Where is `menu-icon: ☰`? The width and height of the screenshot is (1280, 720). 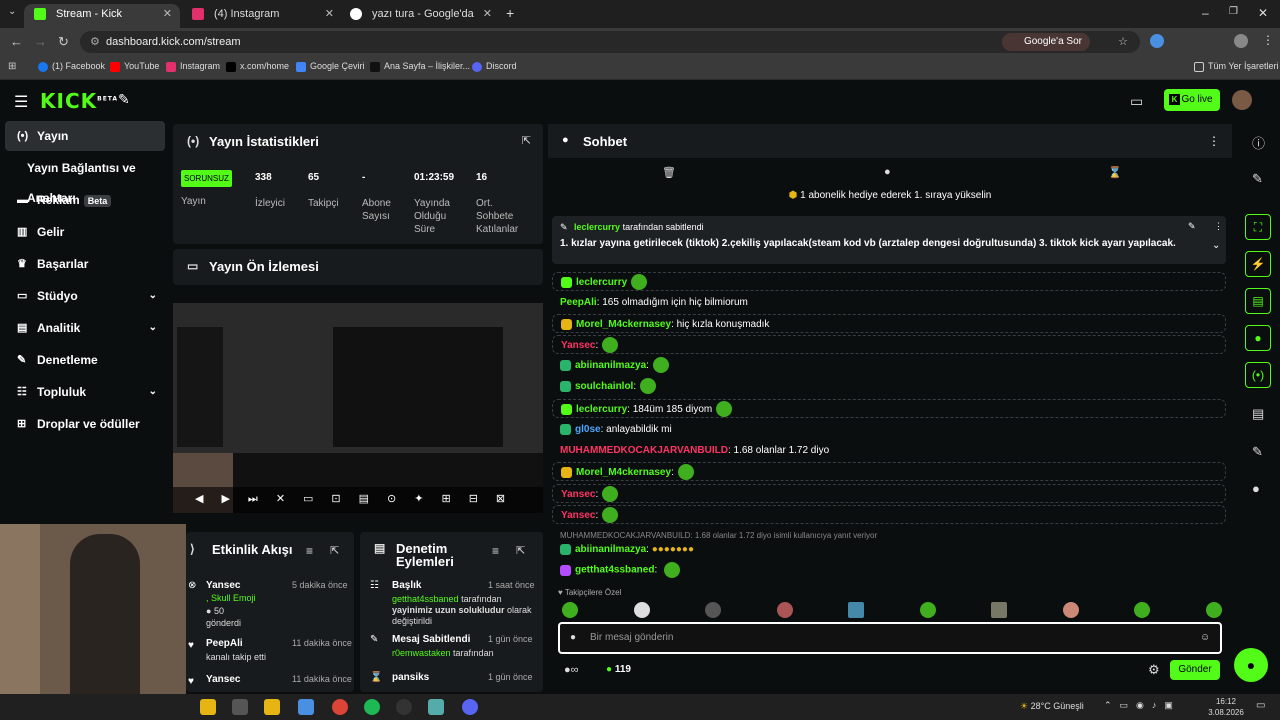 menu-icon: ☰ is located at coordinates (21, 102).